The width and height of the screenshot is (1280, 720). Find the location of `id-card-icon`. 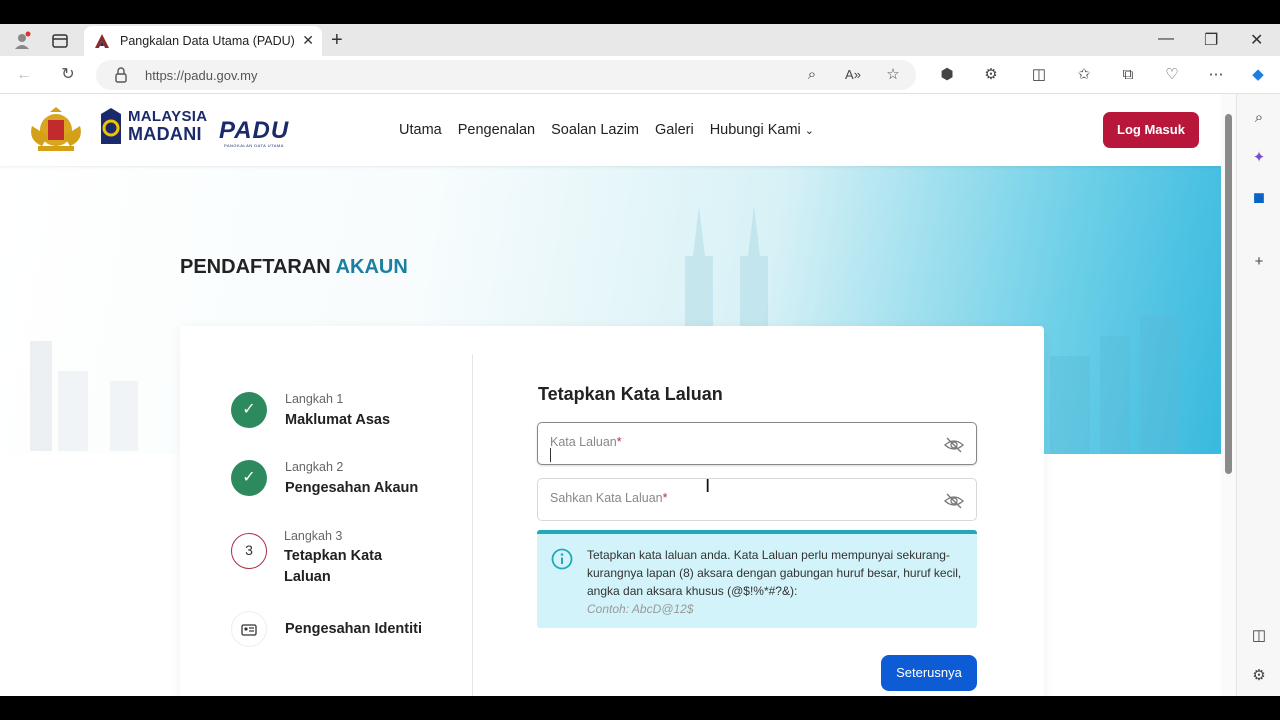

id-card-icon is located at coordinates (249, 629).